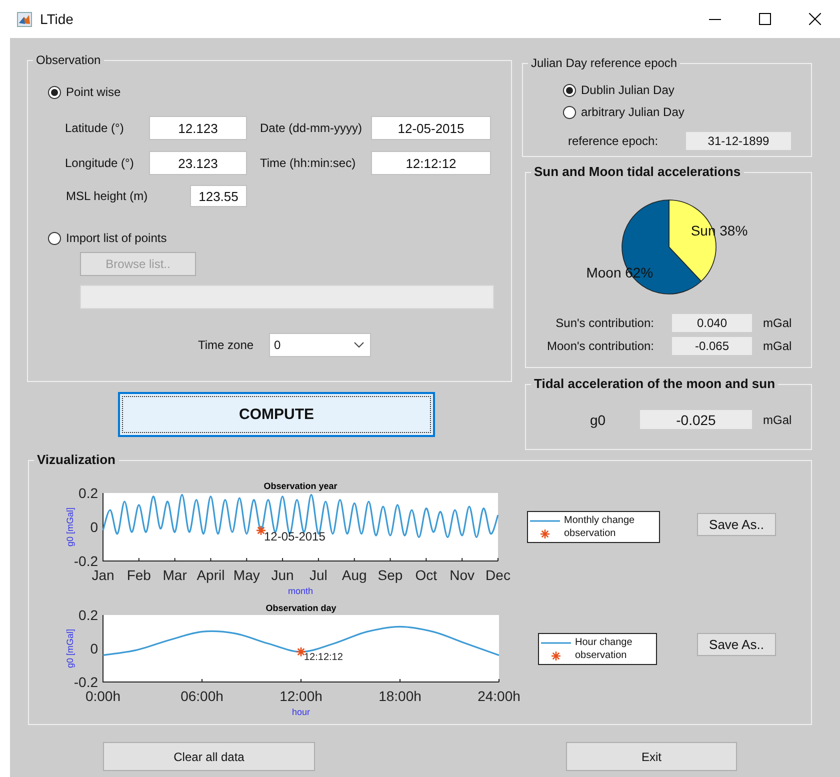 This screenshot has height=777, width=840. I want to click on tick-label: Oct, so click(426, 575).